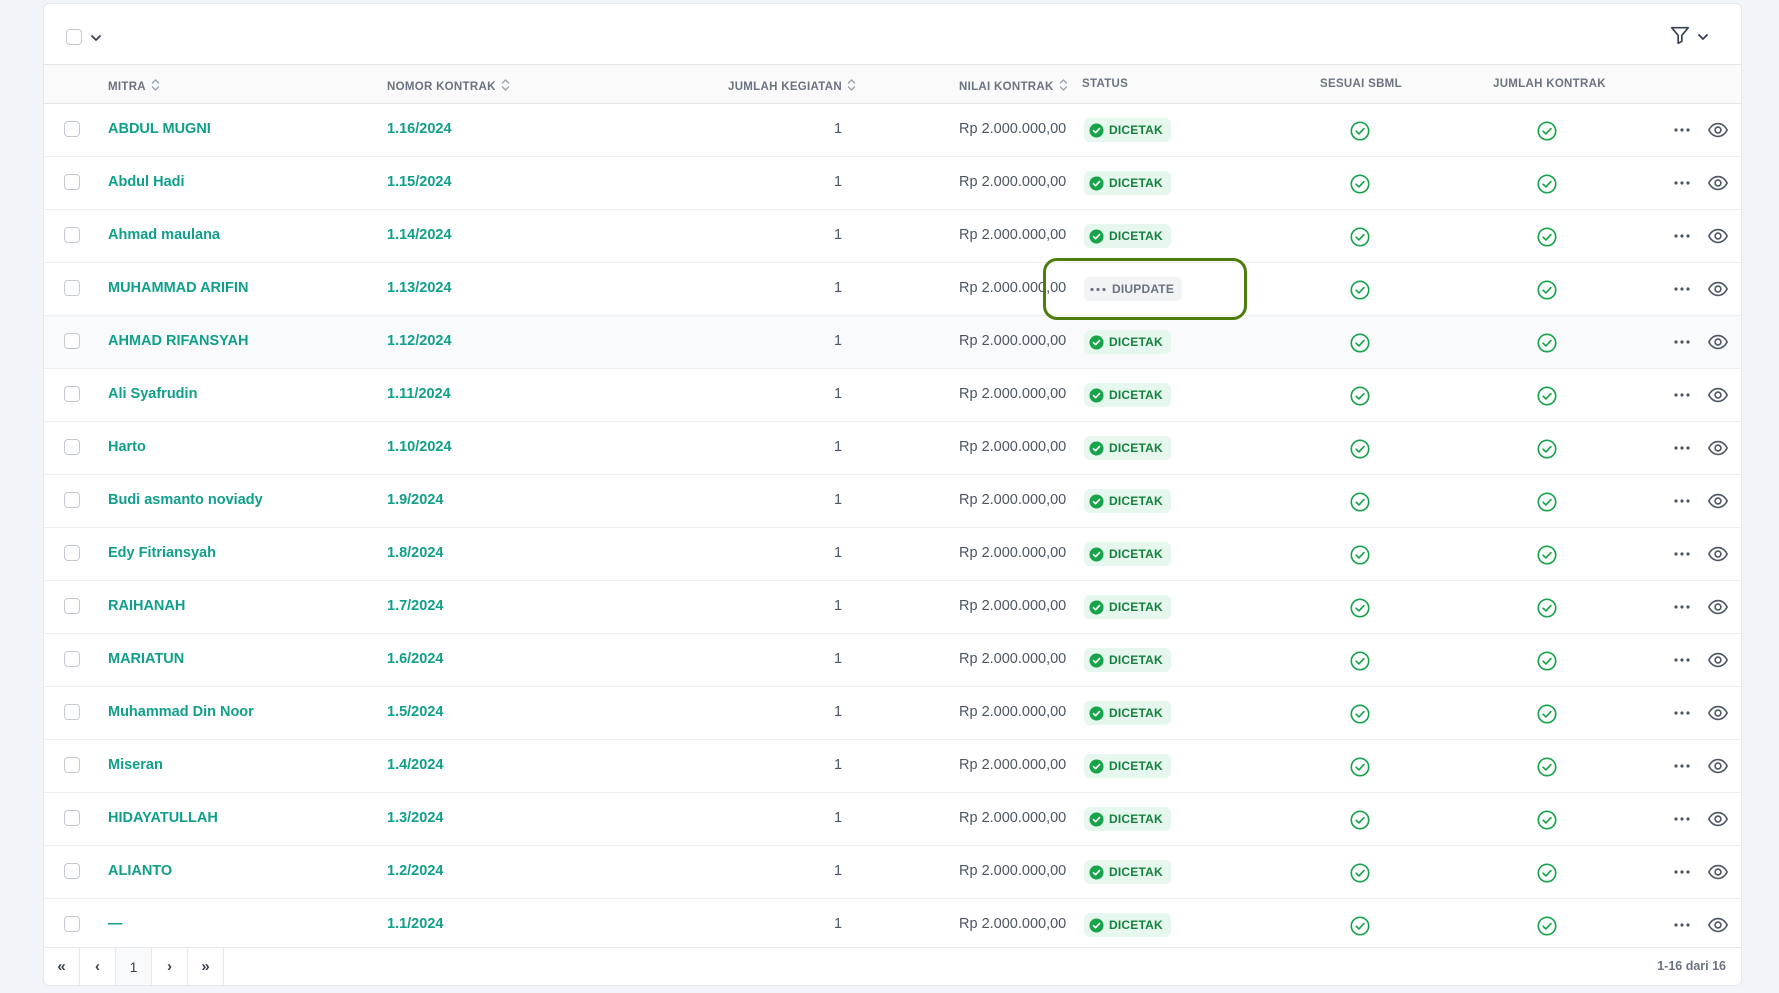 This screenshot has height=993, width=1779. I want to click on last-page-button: », so click(206, 966).